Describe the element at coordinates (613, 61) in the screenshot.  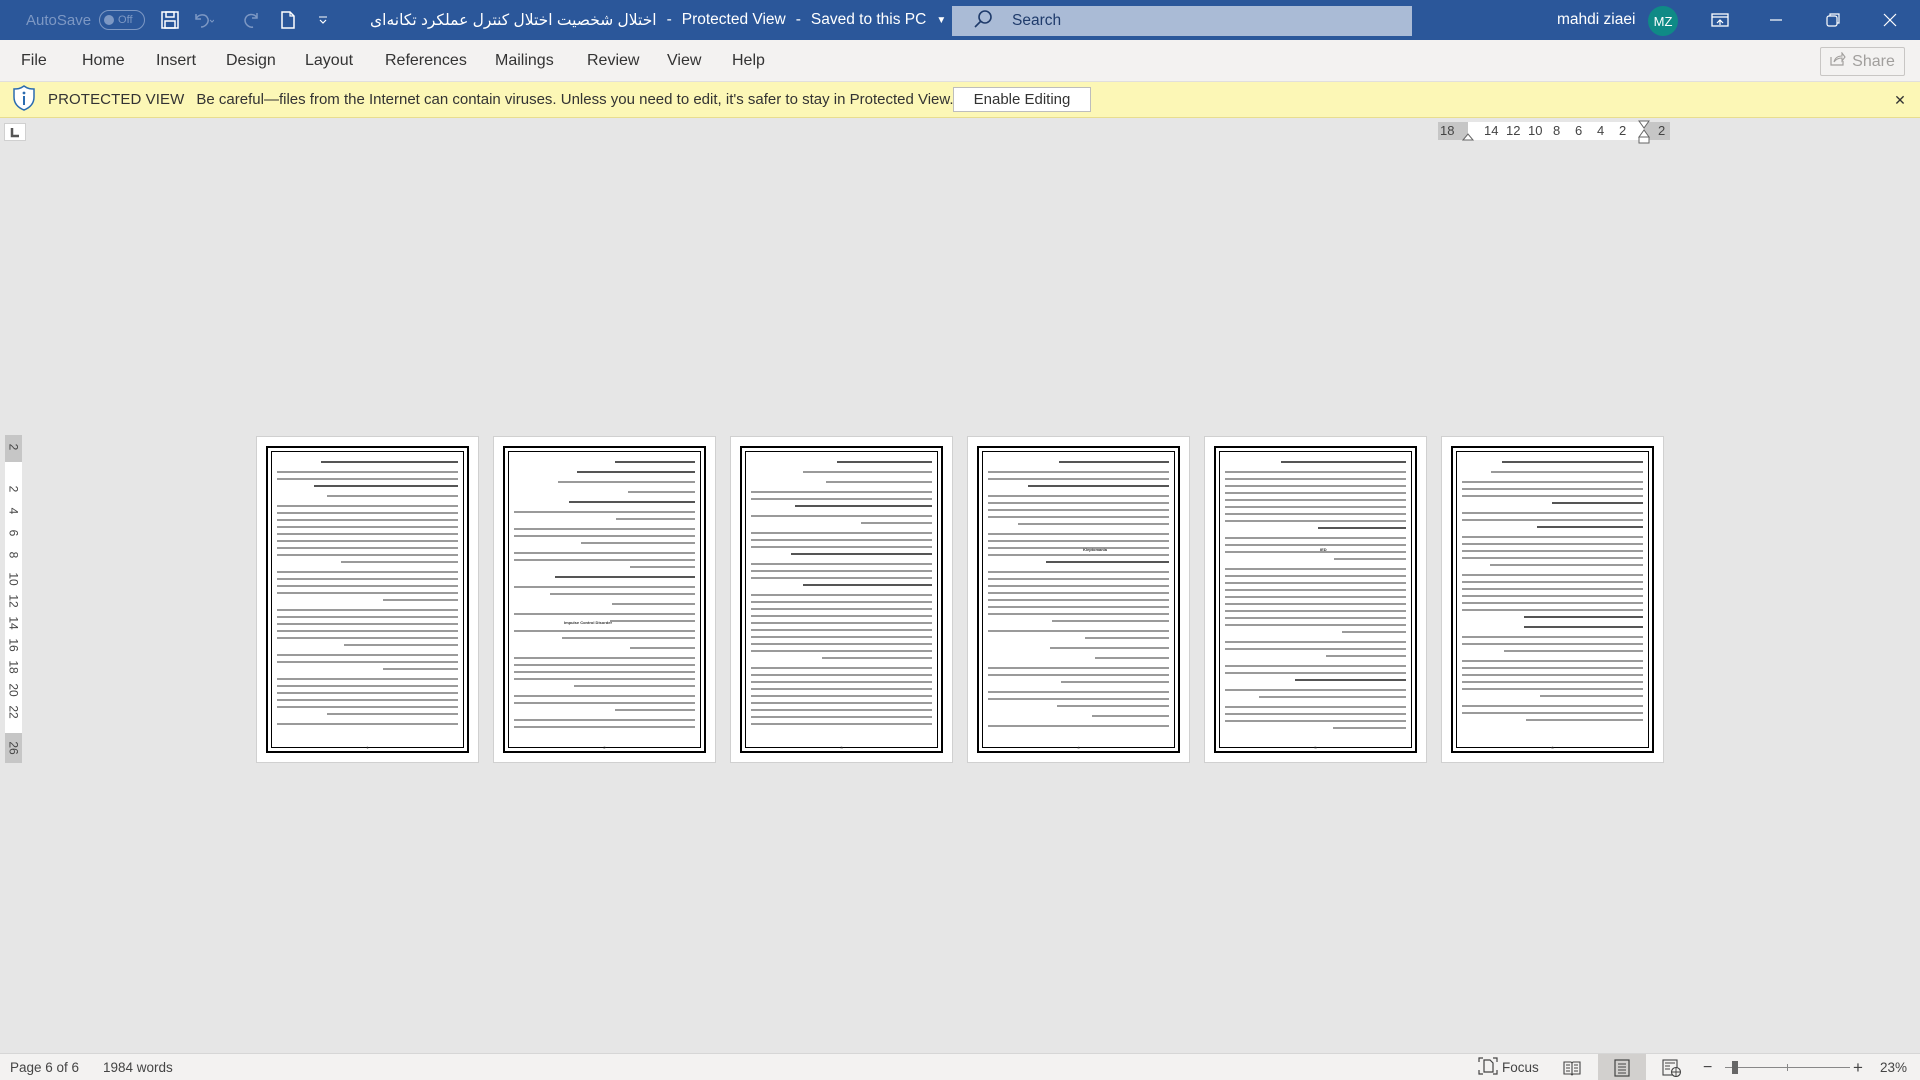
I see `tab-review: Review` at that location.